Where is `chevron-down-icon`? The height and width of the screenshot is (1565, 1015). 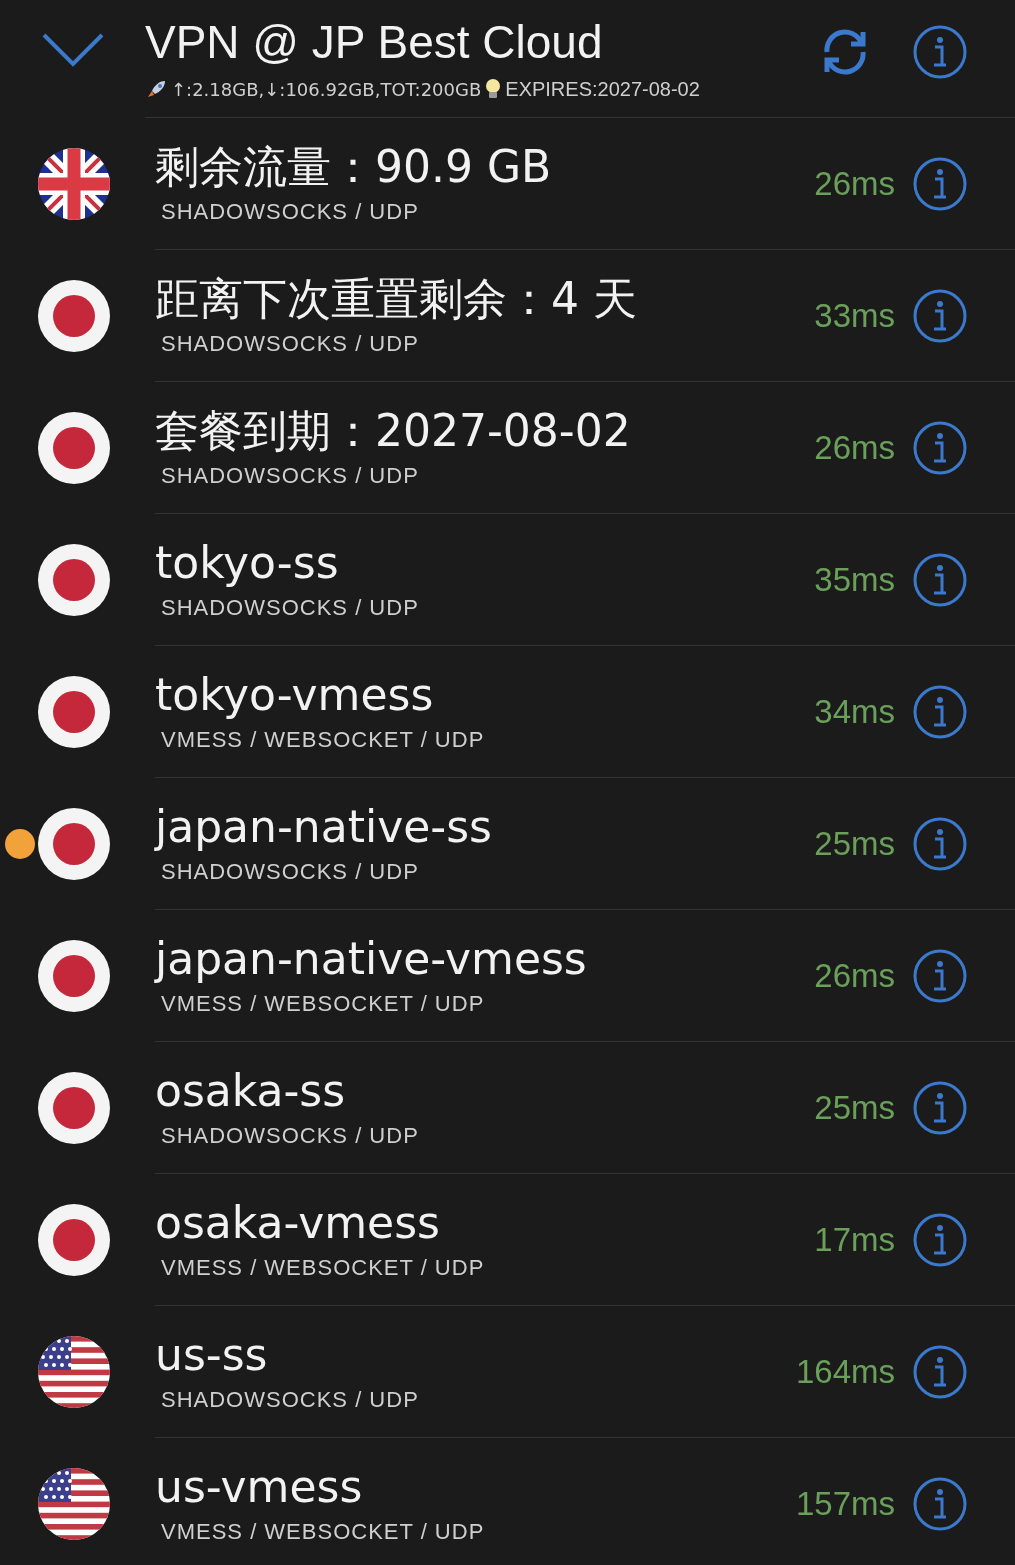 chevron-down-icon is located at coordinates (72, 50).